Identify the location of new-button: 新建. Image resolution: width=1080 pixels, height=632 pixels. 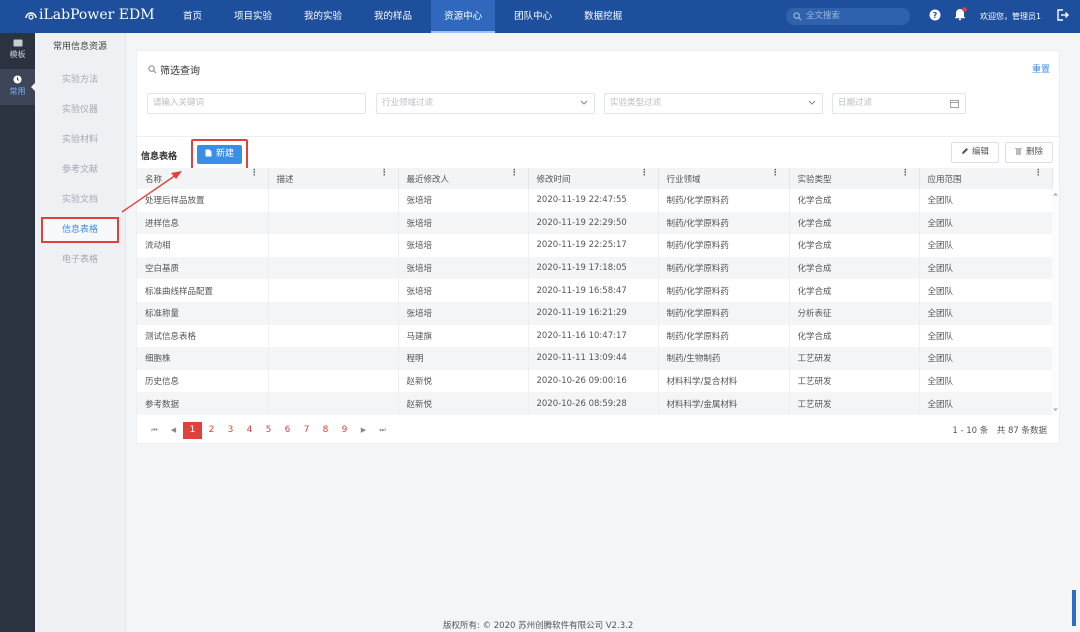
(219, 154).